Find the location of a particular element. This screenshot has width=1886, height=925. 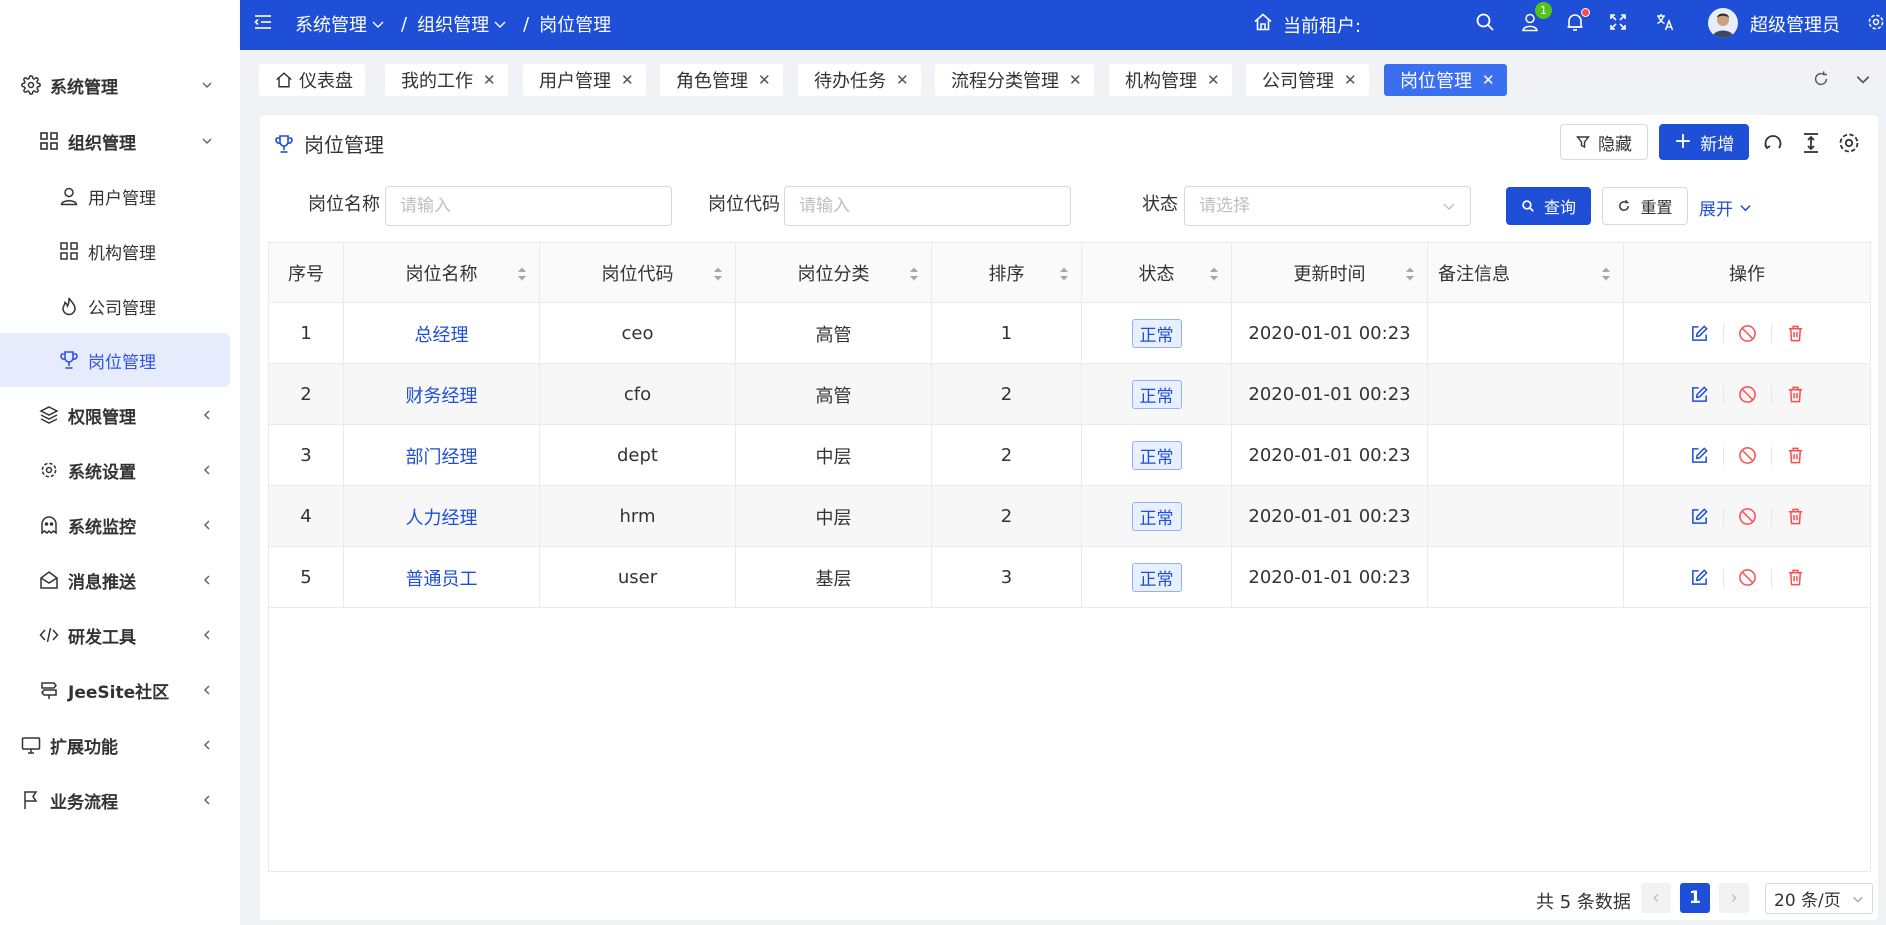

header-cell-name: 岗位名称 is located at coordinates (442, 273).